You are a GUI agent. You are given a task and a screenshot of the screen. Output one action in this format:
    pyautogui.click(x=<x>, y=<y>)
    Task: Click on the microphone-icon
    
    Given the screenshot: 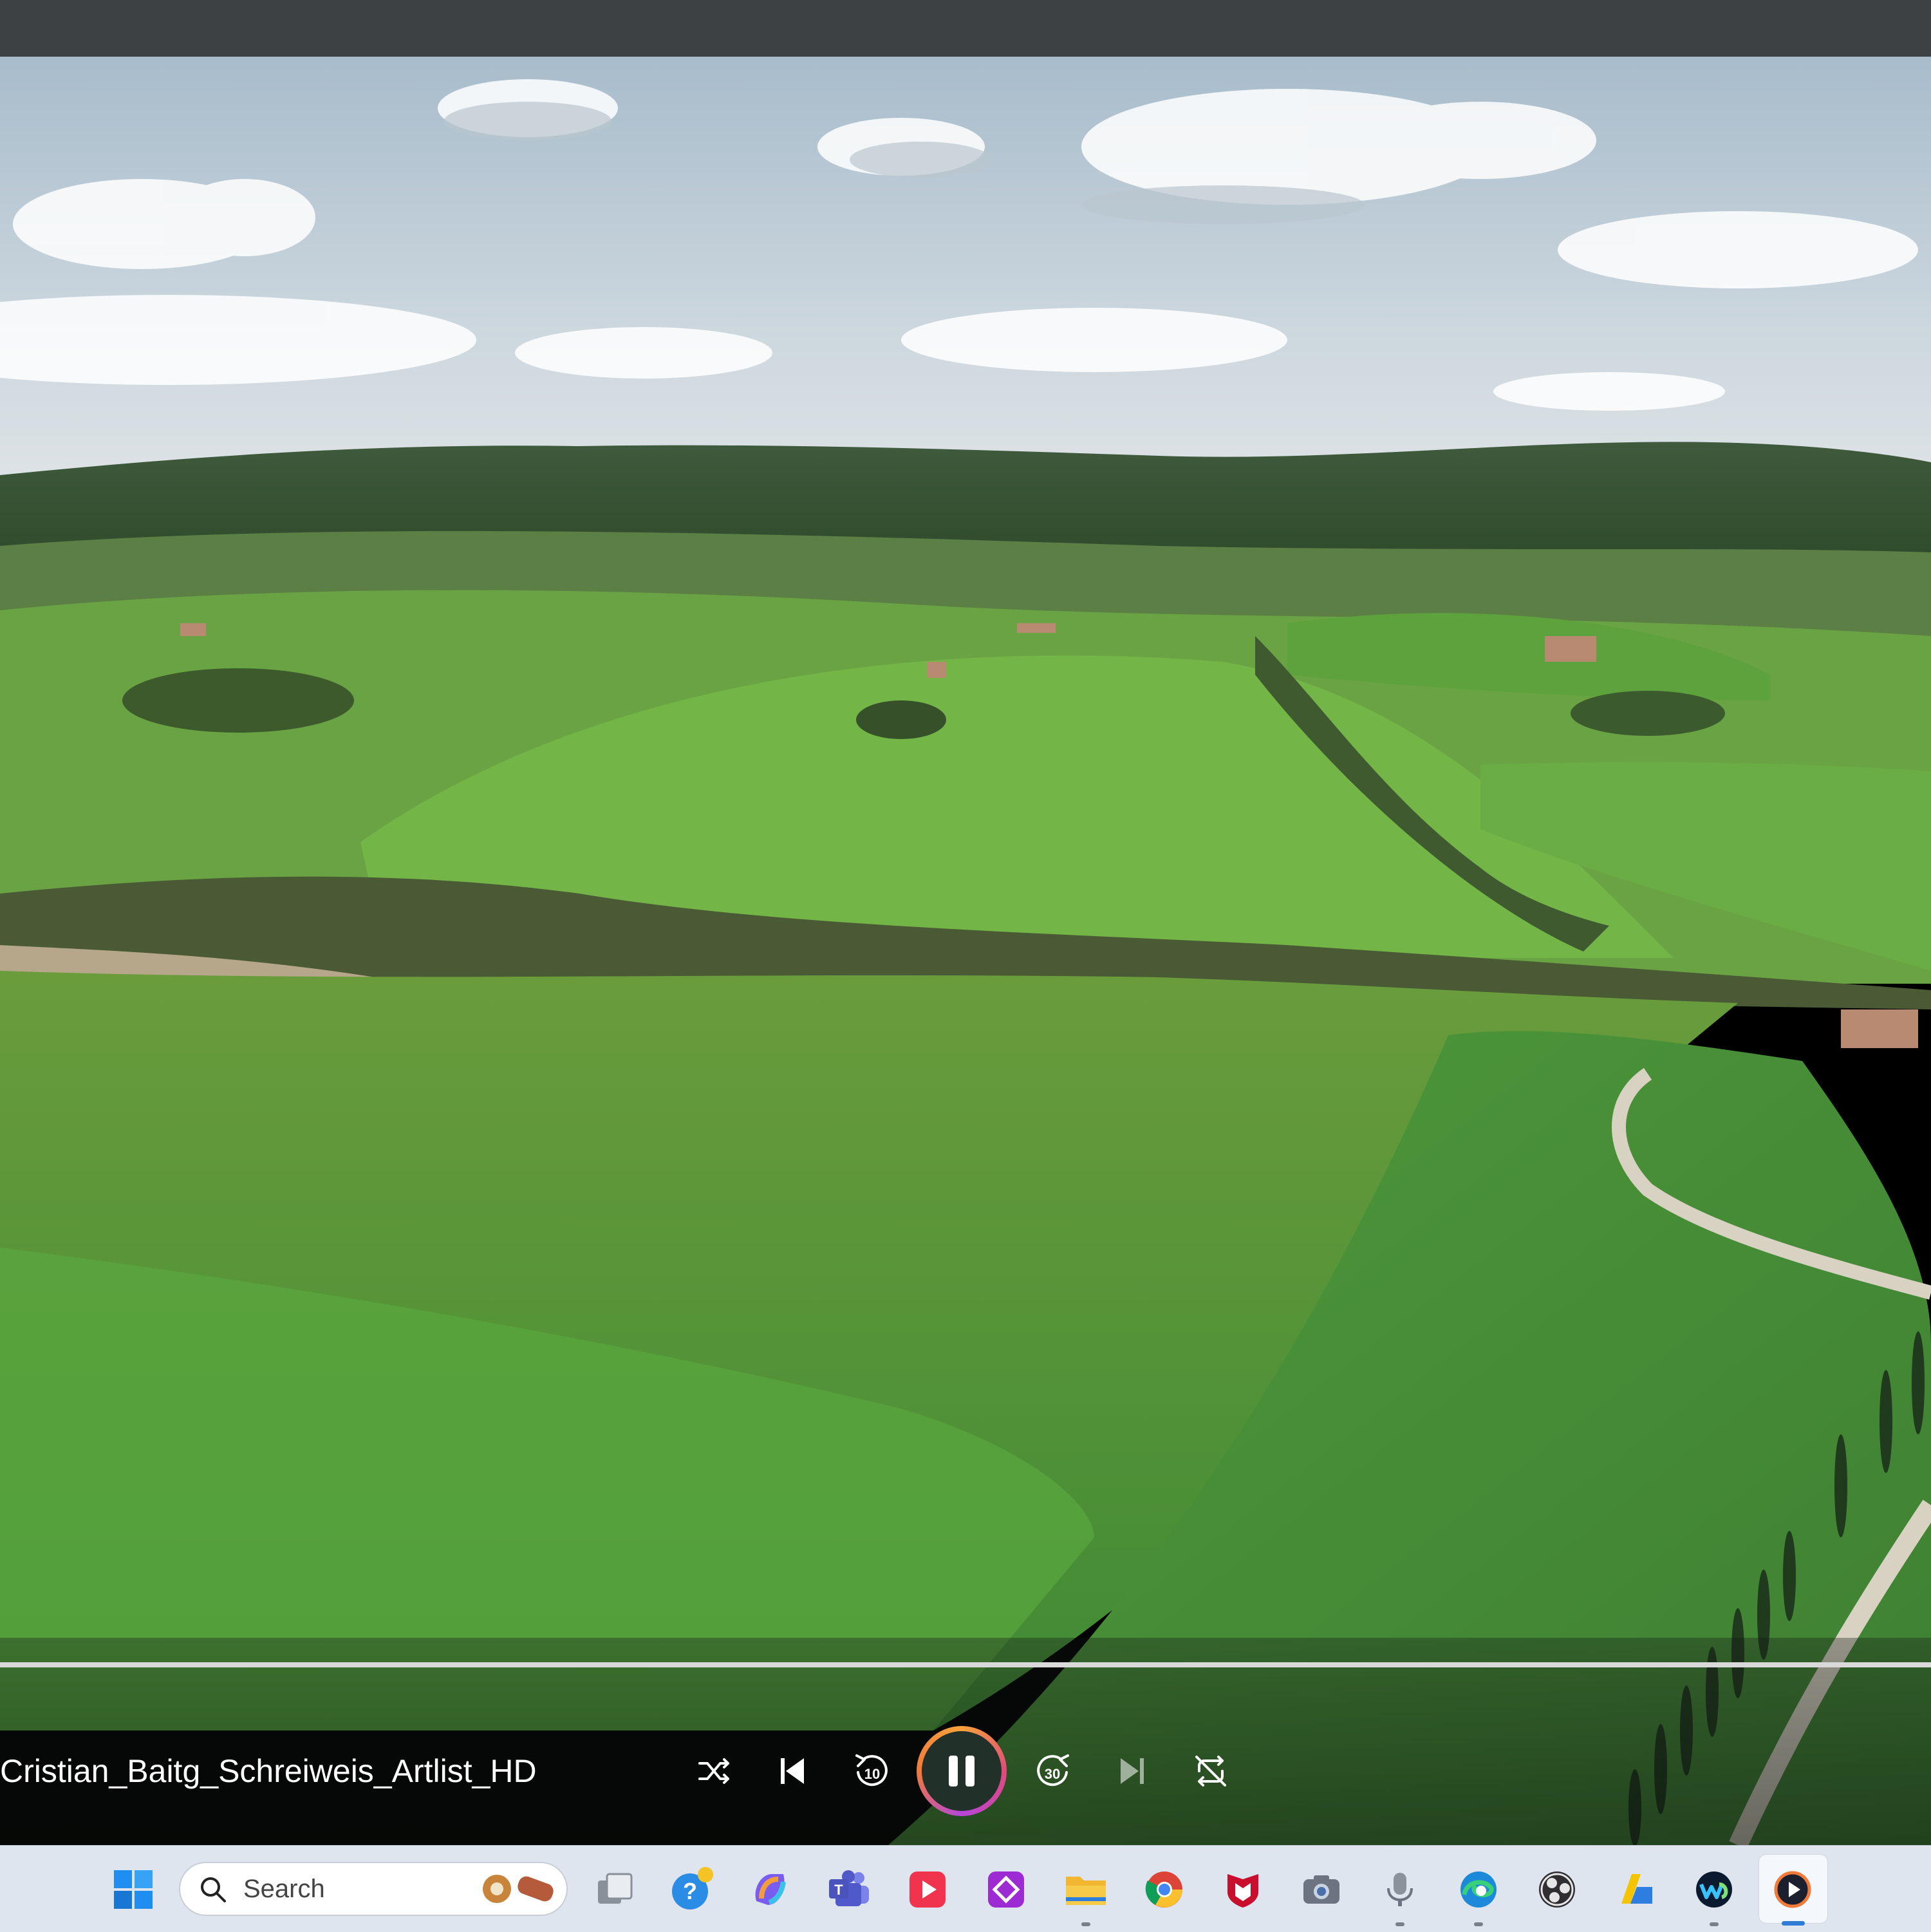 What is the action you would take?
    pyautogui.click(x=1400, y=1889)
    